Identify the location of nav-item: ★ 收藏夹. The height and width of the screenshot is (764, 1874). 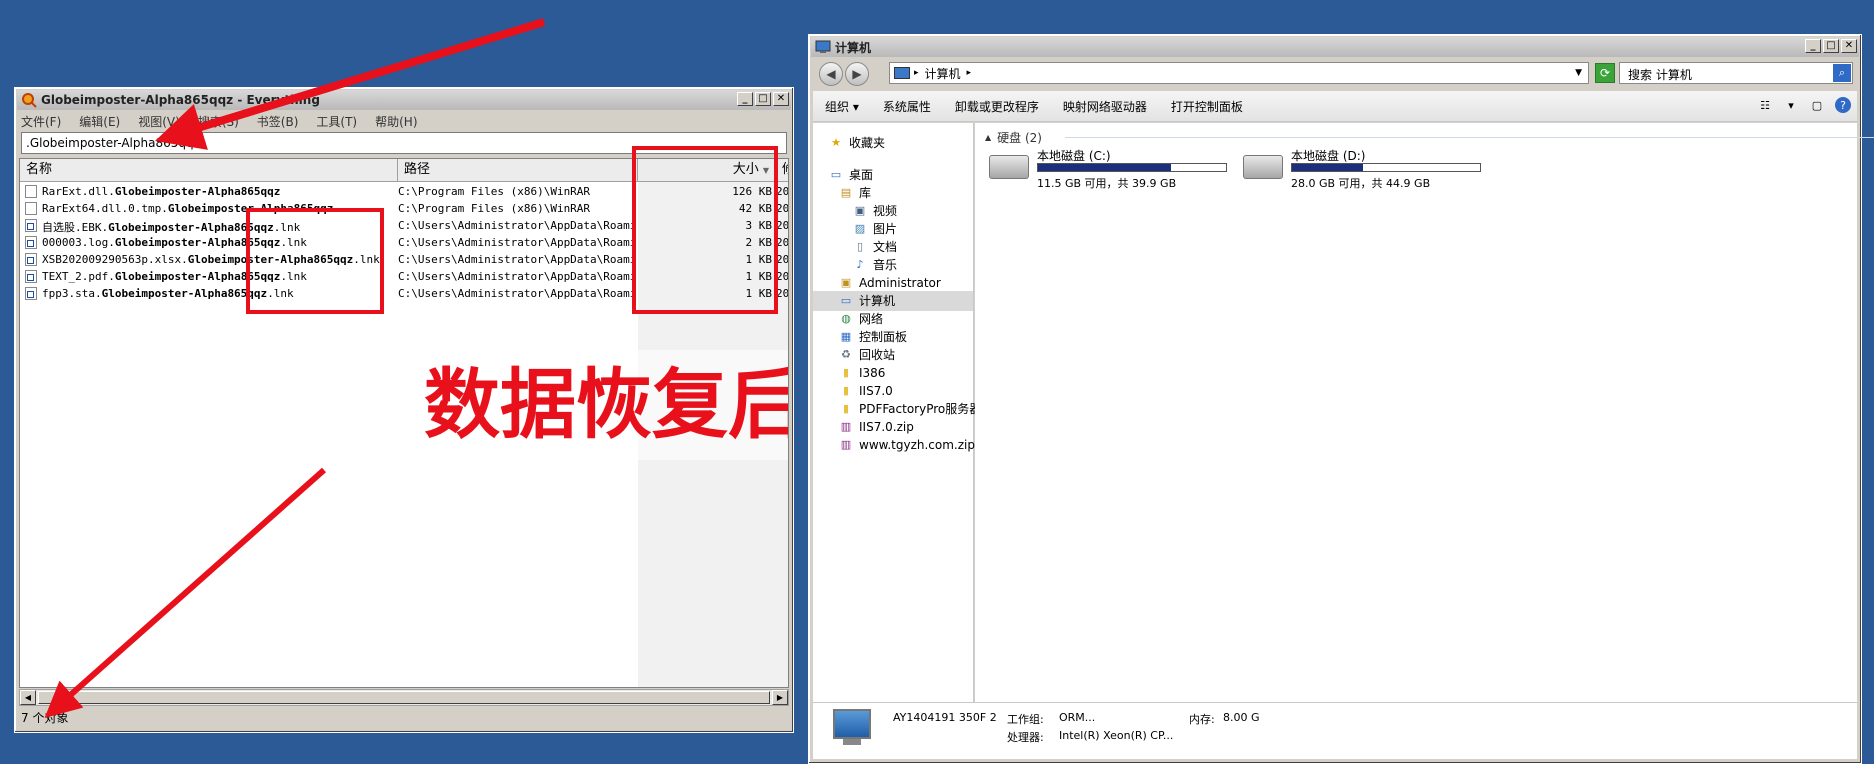
(893, 143).